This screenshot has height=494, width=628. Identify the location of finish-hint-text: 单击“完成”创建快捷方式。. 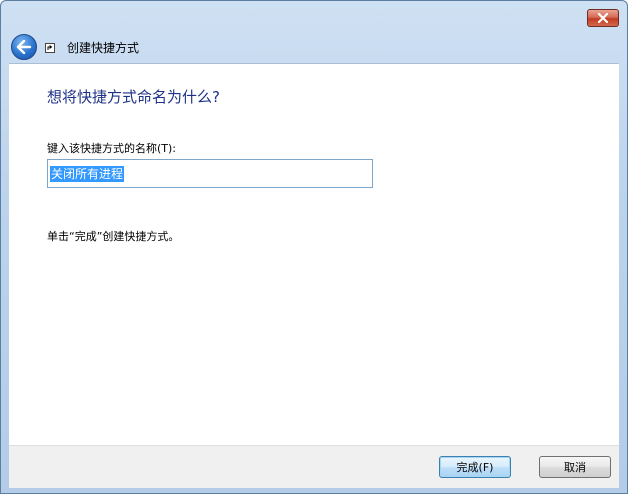
(113, 236).